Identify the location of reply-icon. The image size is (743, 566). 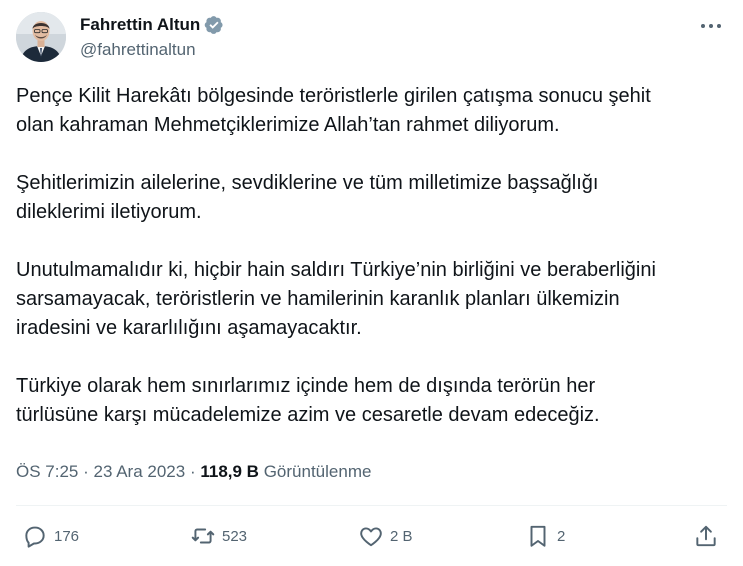
(35, 536).